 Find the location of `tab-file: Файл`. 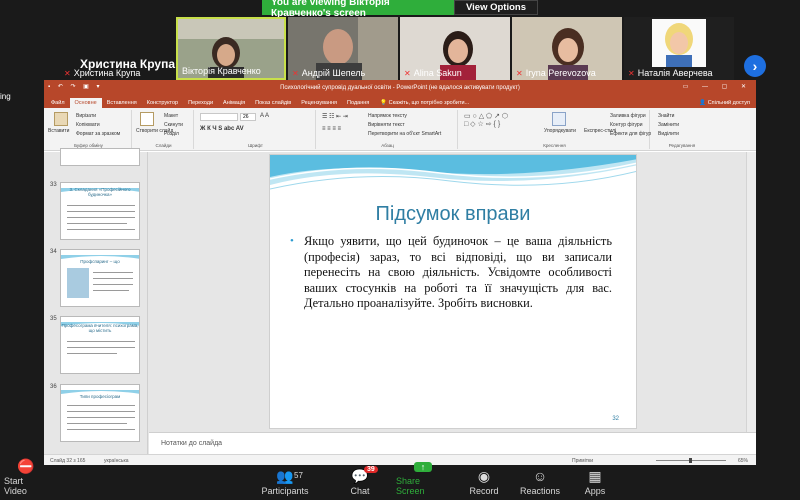

tab-file: Файл is located at coordinates (58, 103).